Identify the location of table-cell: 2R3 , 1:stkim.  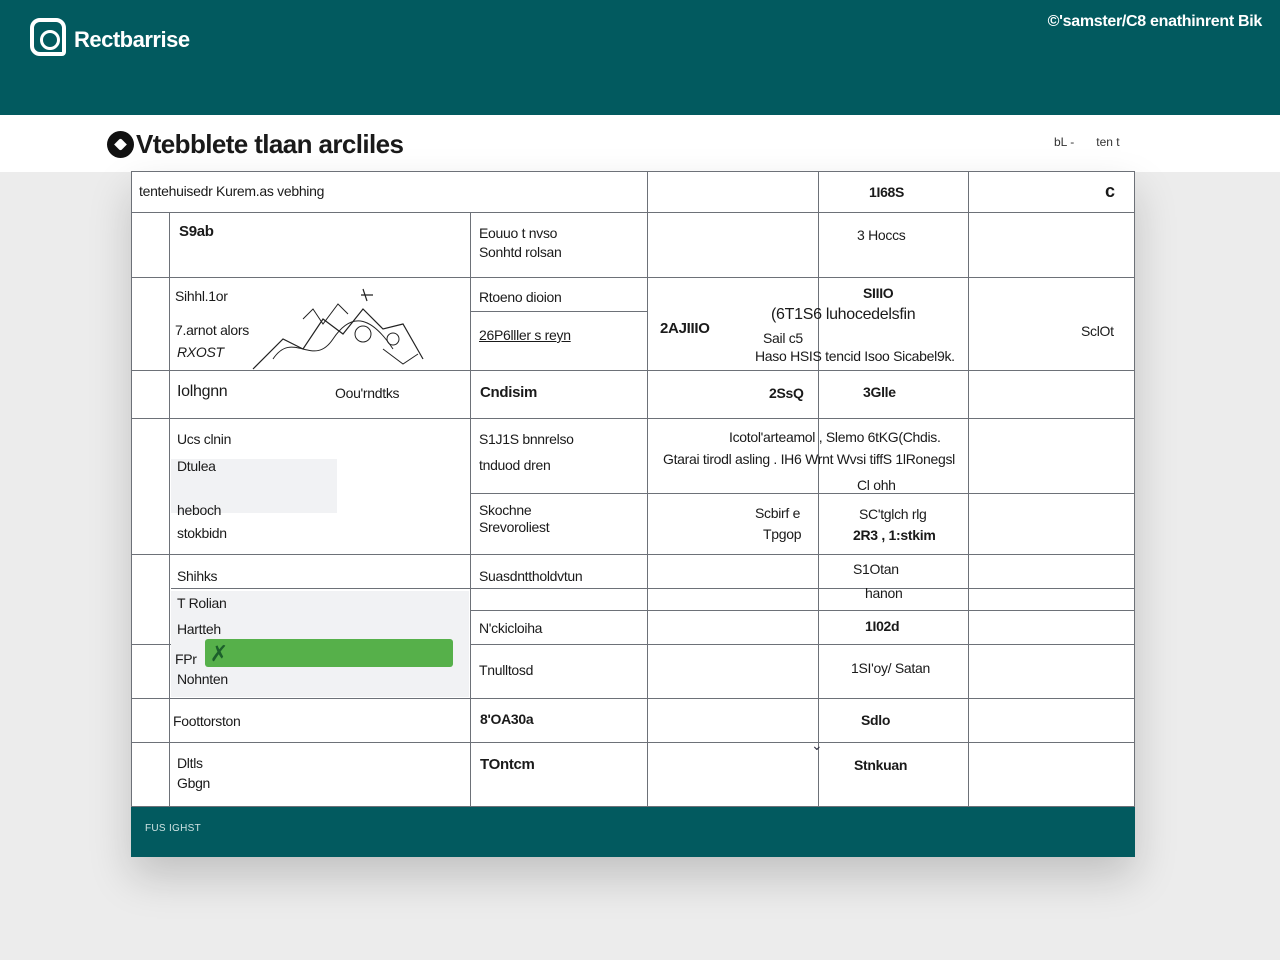
(894, 535).